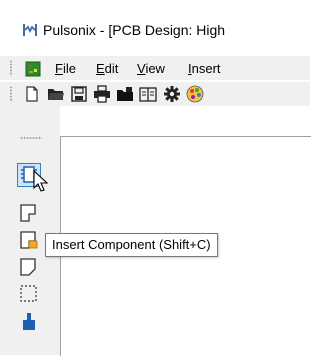 The height and width of the screenshot is (356, 320). I want to click on open-folder-icon, so click(56, 94).